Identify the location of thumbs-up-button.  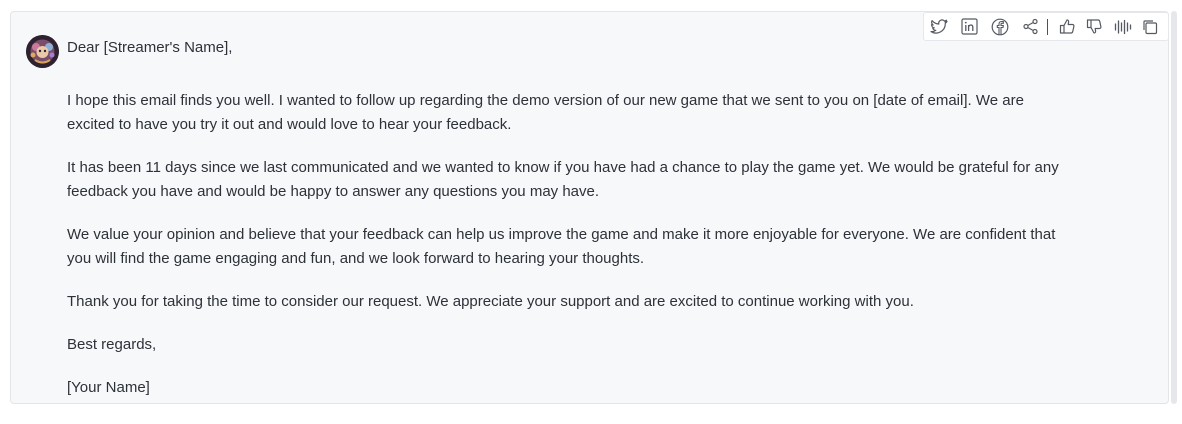
(1067, 27).